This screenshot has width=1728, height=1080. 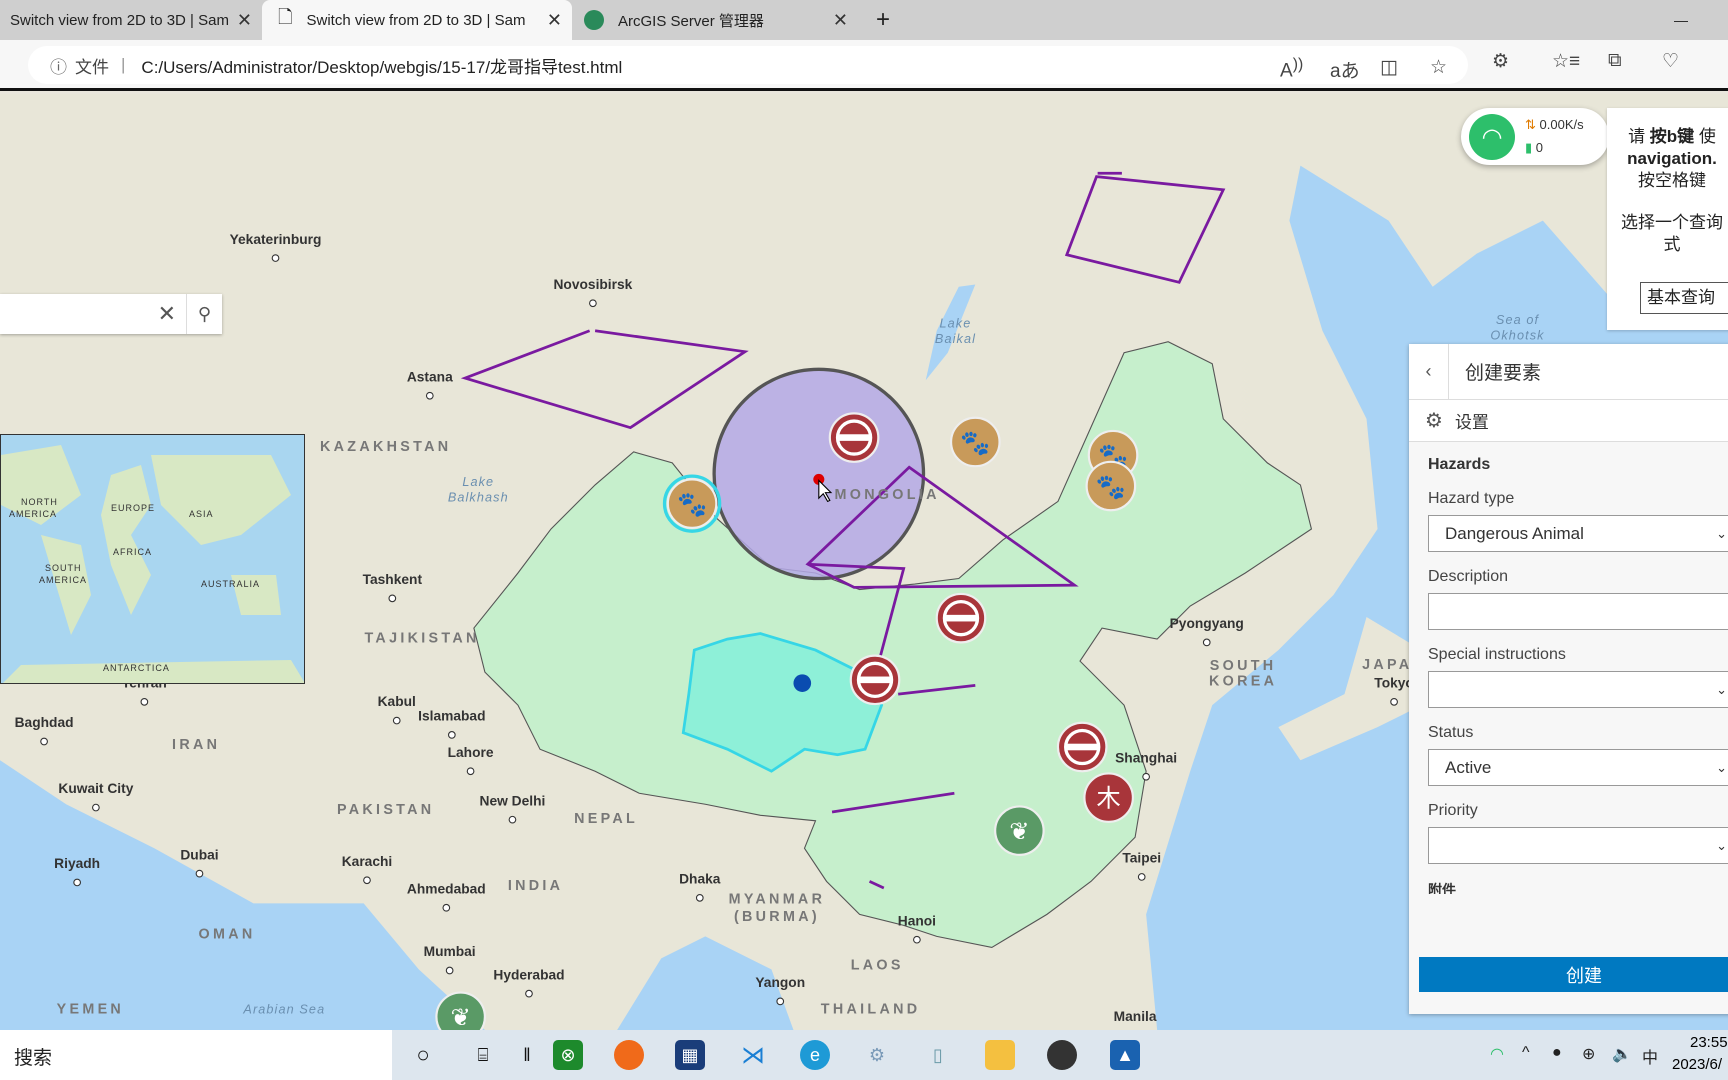 What do you see at coordinates (1429, 371) in the screenshot?
I see `back-button: ‹` at bounding box center [1429, 371].